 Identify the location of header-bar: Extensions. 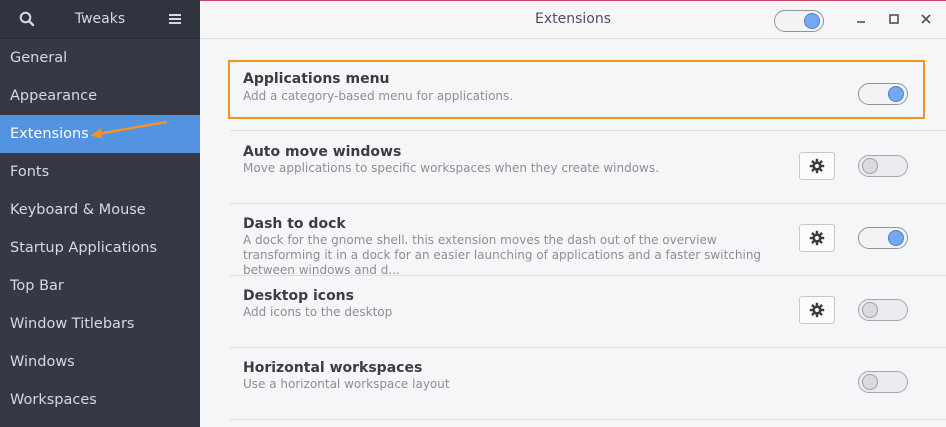
(573, 19).